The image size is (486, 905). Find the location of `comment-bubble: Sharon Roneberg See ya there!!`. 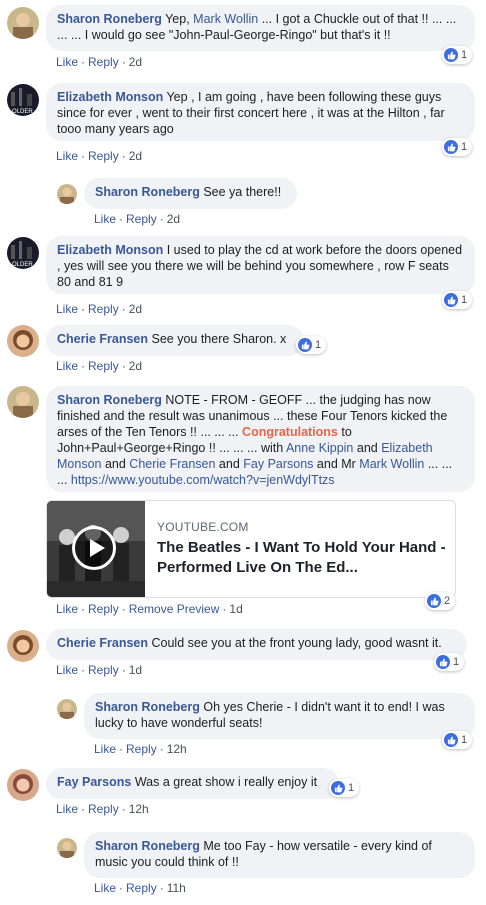

comment-bubble: Sharon Roneberg See ya there!! is located at coordinates (190, 193).